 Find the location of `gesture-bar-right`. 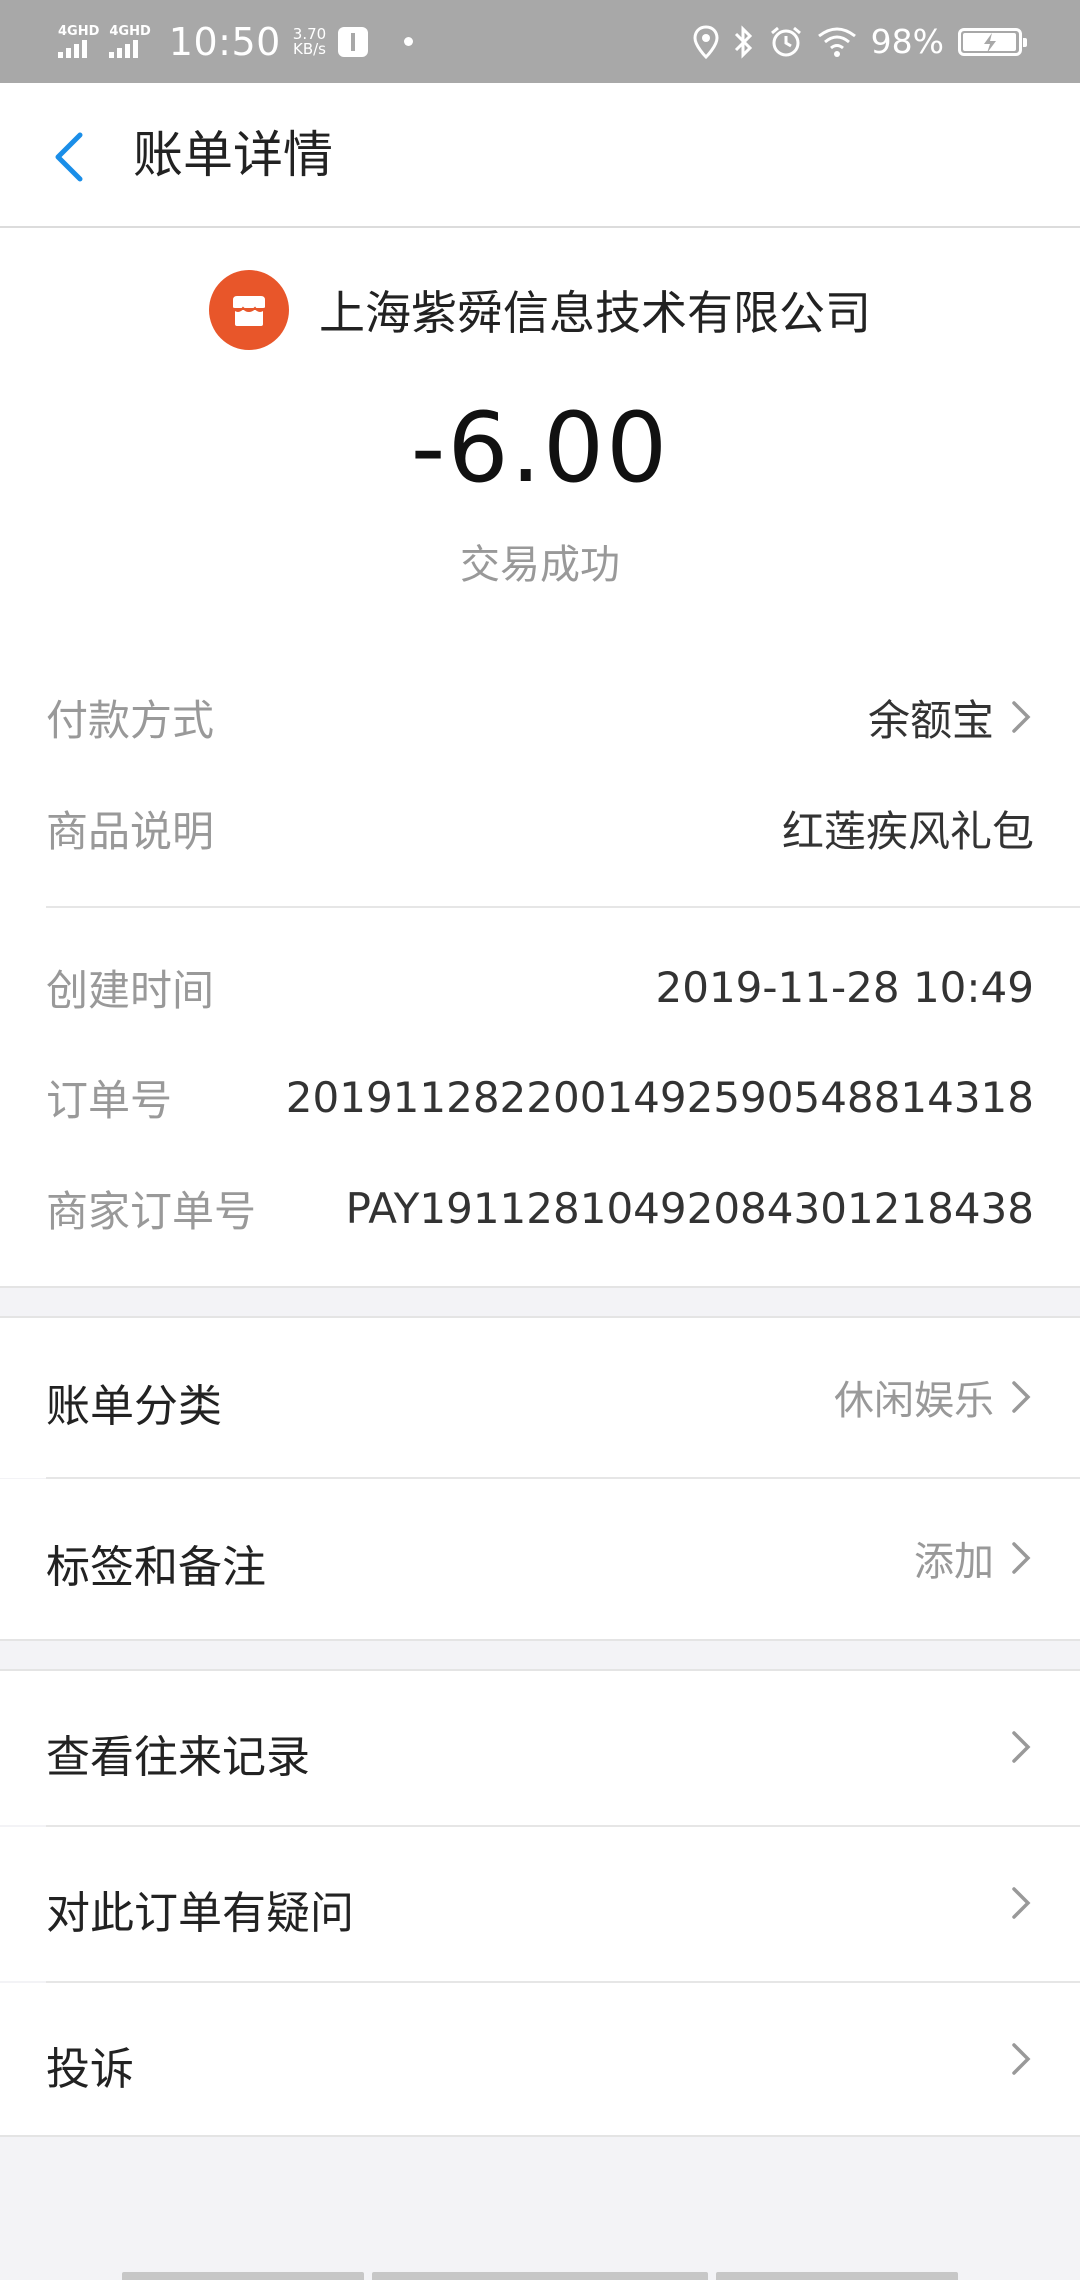

gesture-bar-right is located at coordinates (837, 2276).